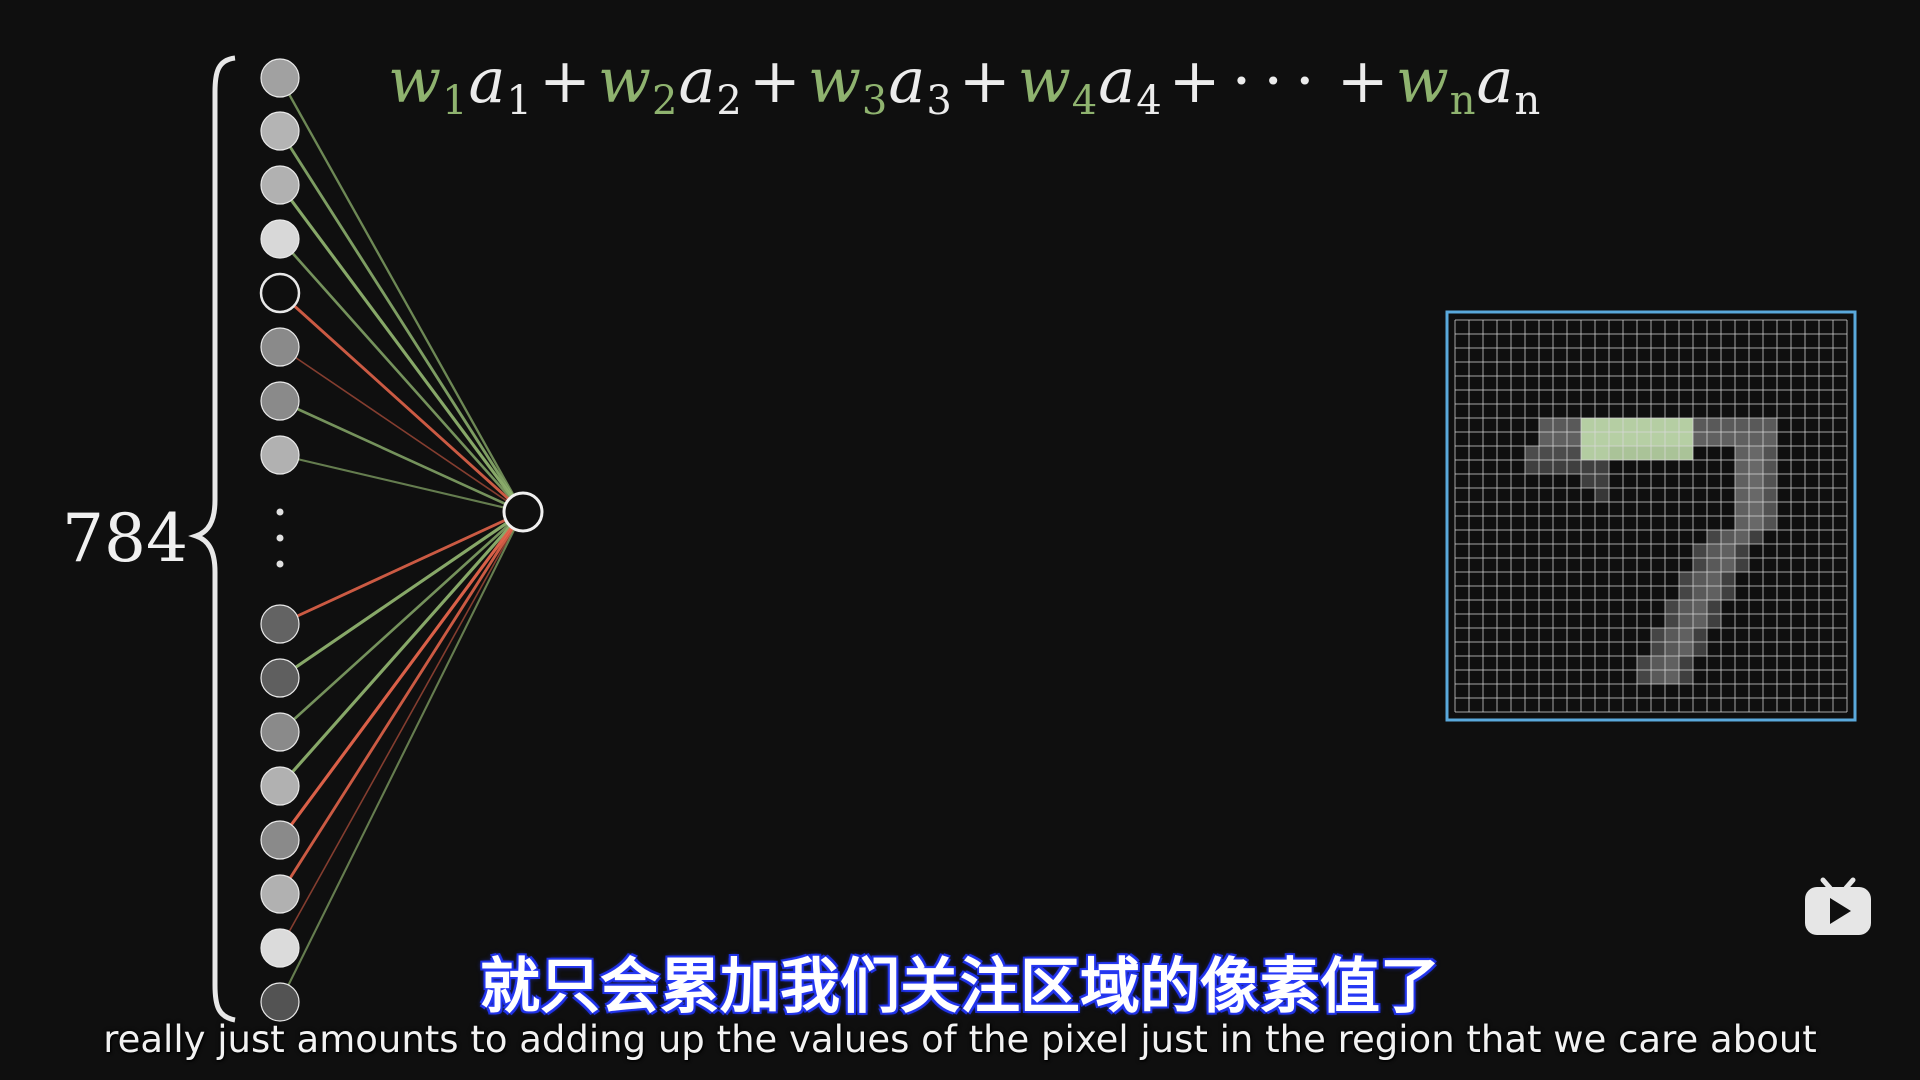 Image resolution: width=1920 pixels, height=1080 pixels. I want to click on digit-pixel-grid, so click(1651, 516).